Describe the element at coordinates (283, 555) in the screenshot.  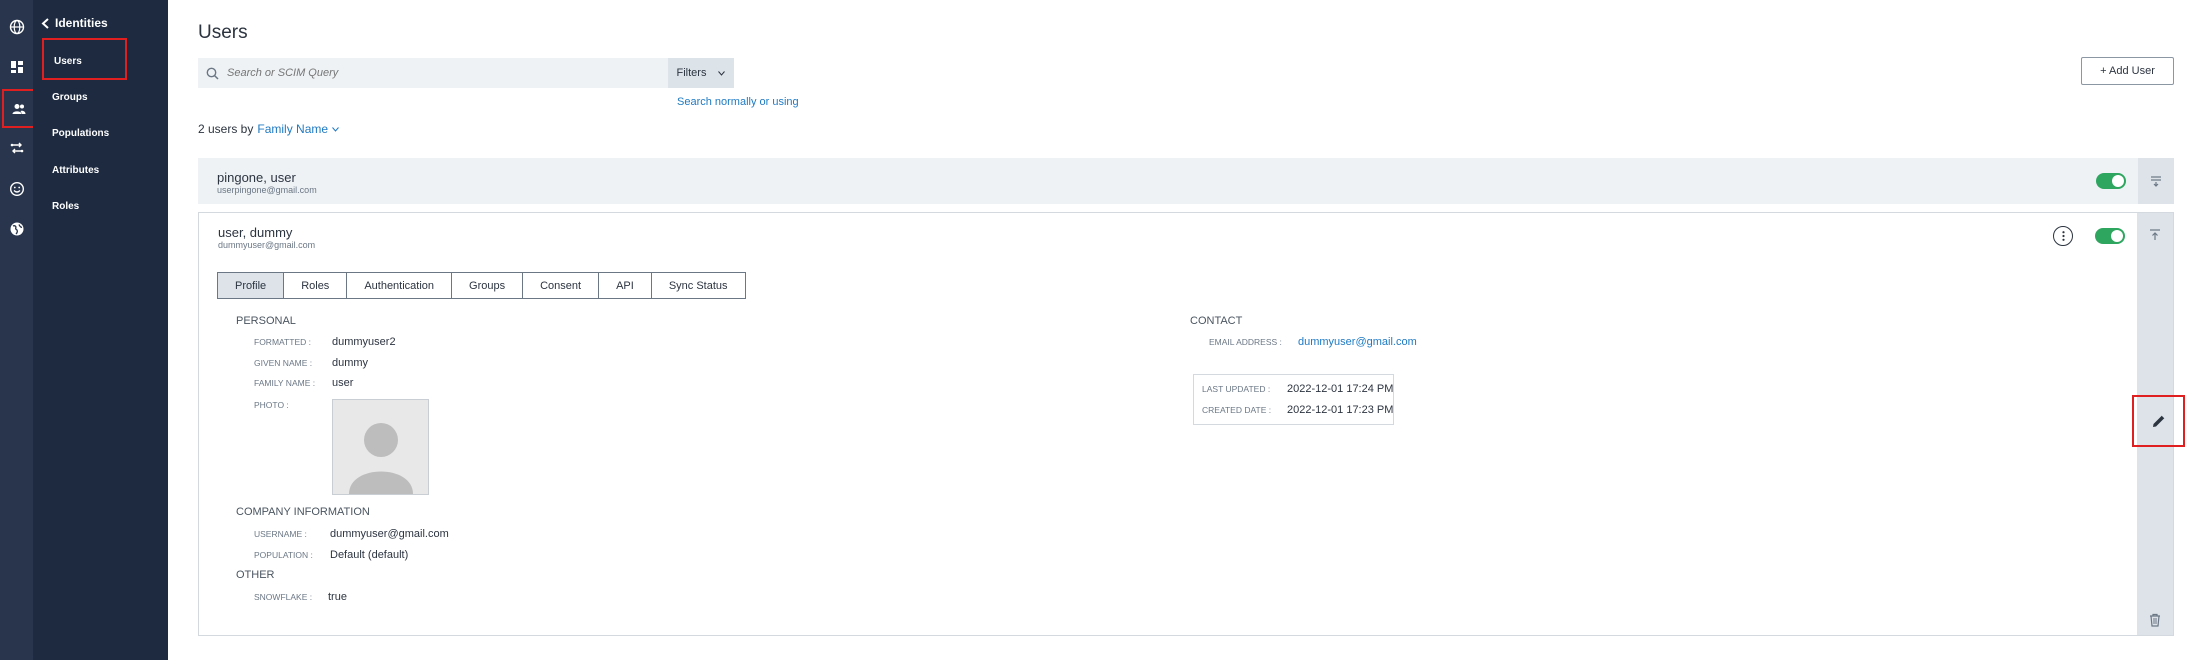
I see `population-label: POPULATION :` at that location.